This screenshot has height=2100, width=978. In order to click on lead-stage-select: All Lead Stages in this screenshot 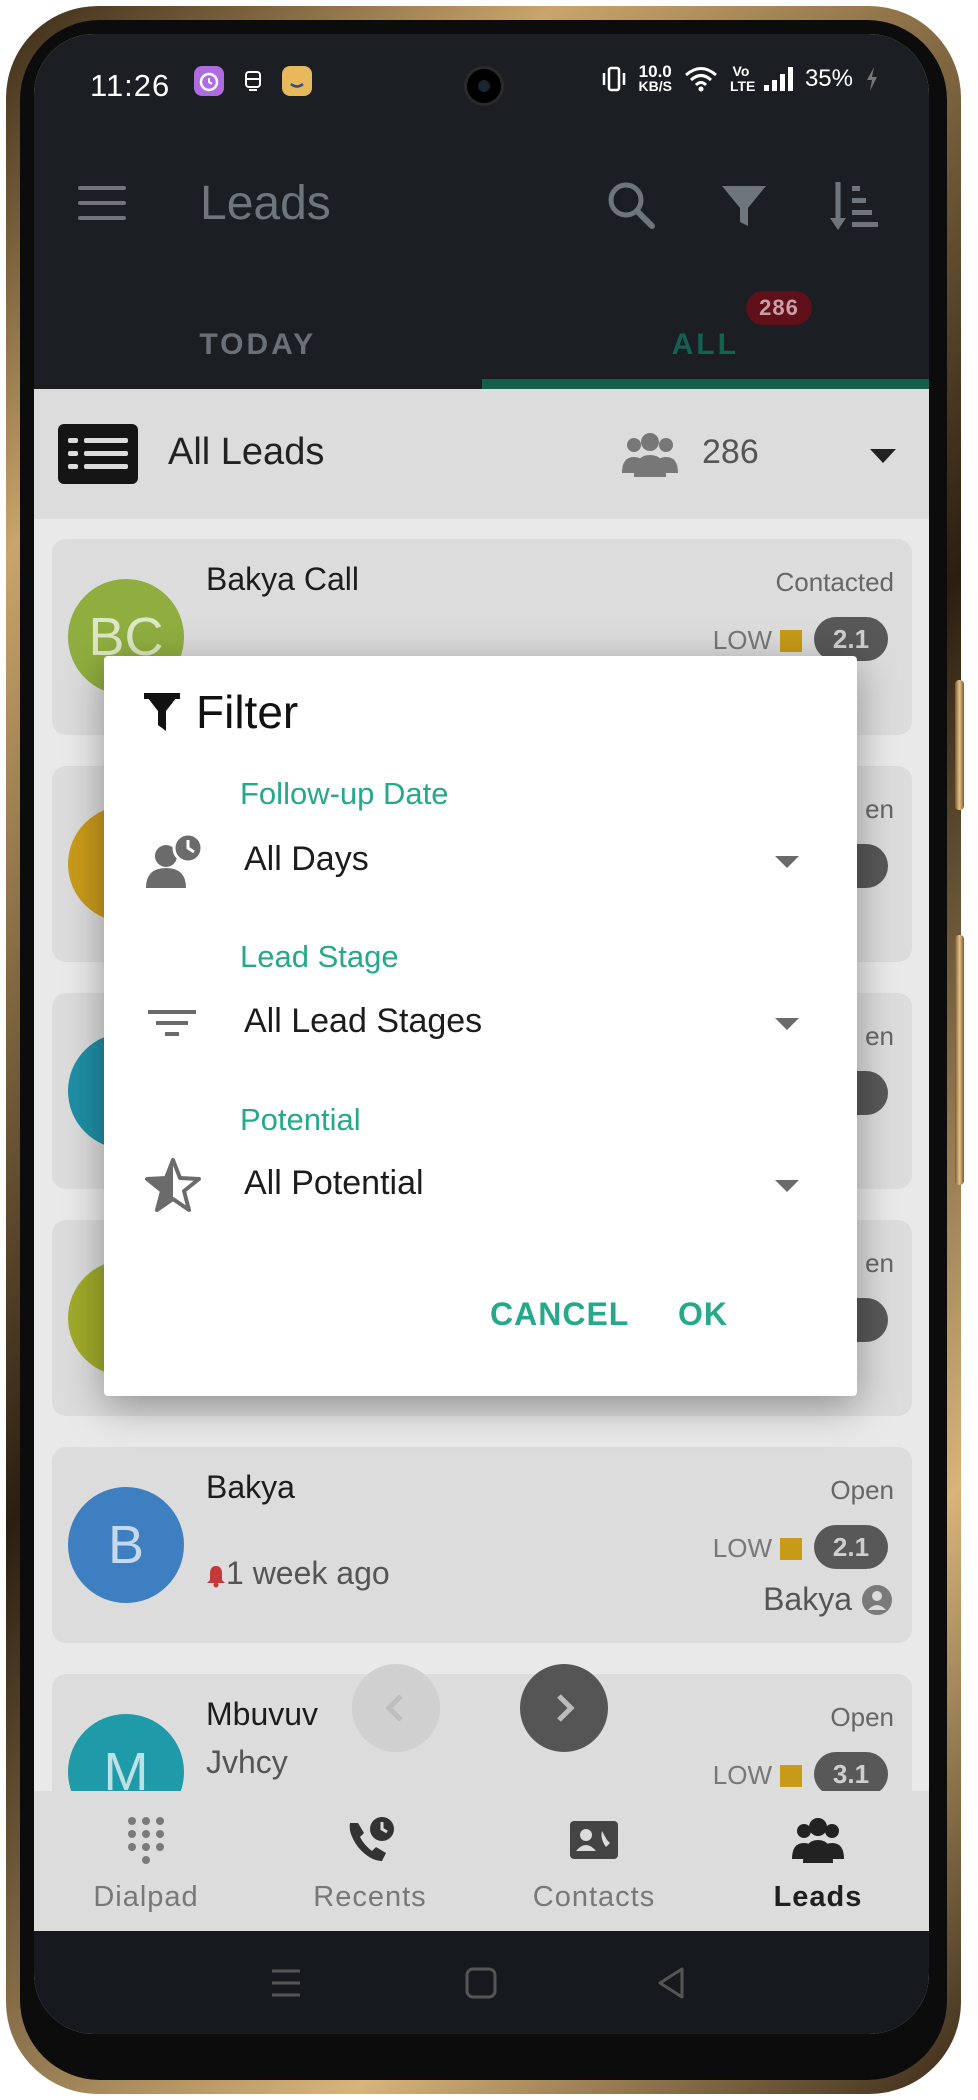, I will do `click(480, 1022)`.